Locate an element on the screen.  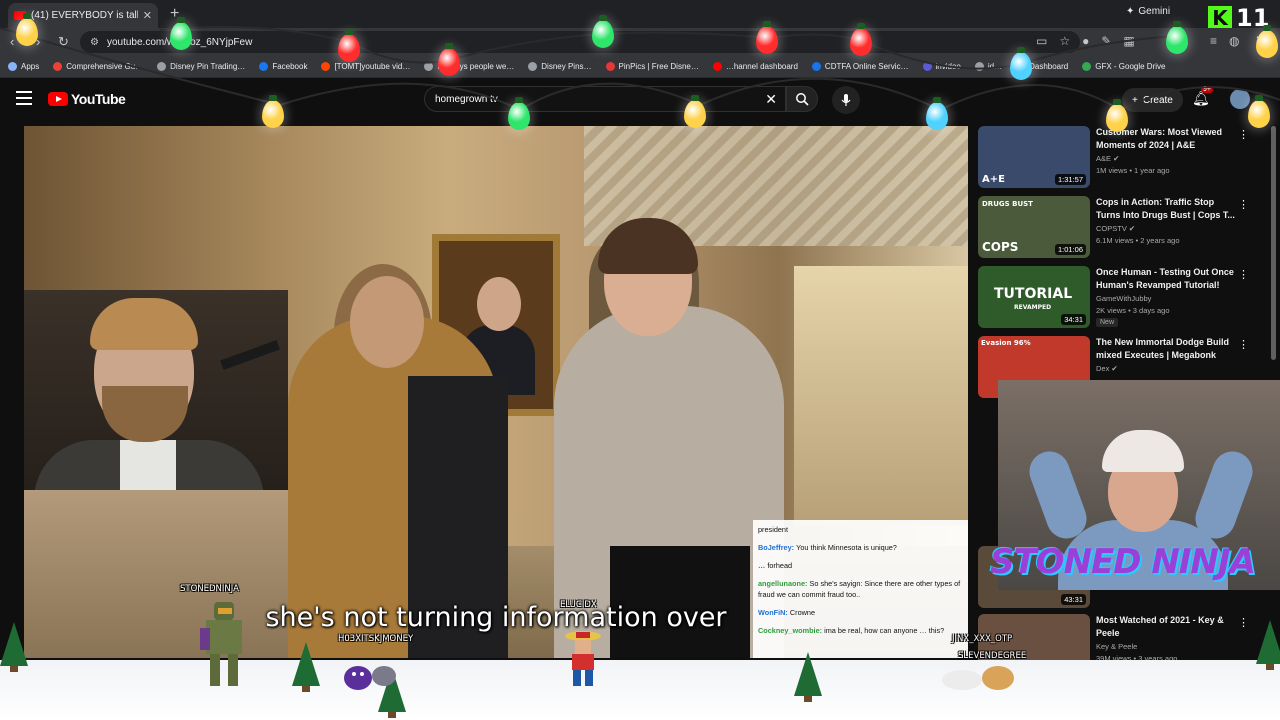
bookmark-item: …hannel dashboard is located at coordinates (755, 66).